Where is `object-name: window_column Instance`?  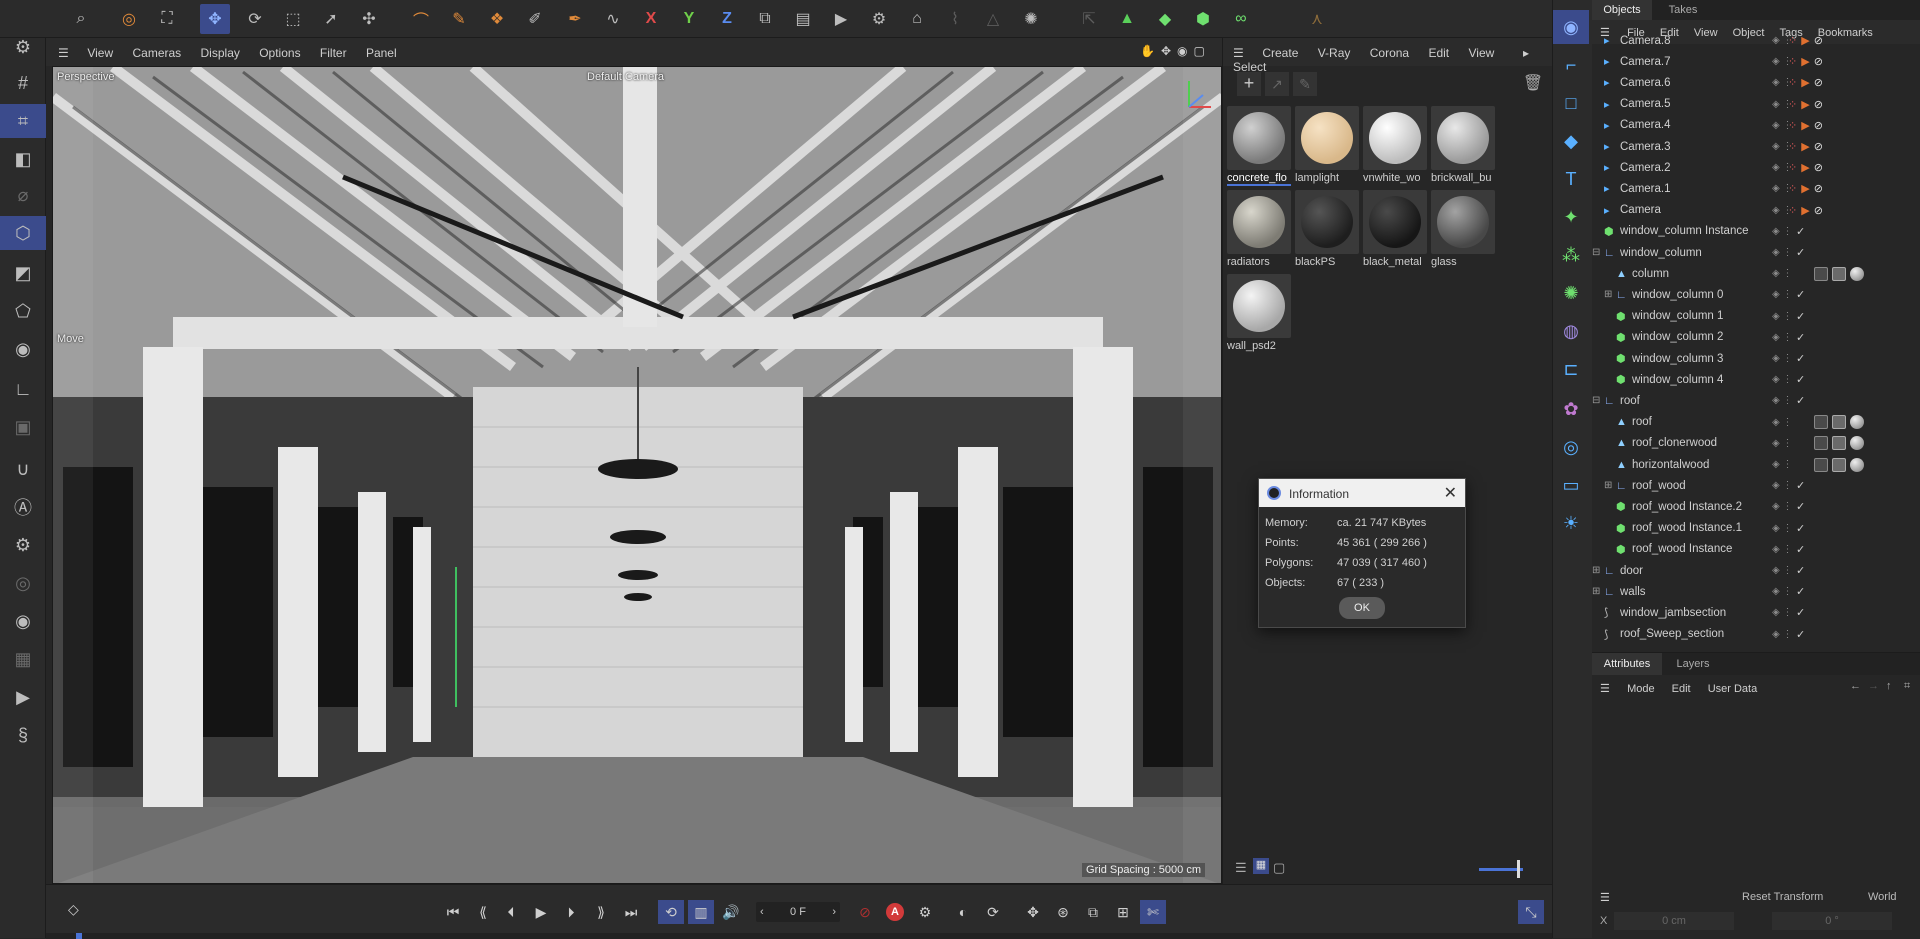 object-name: window_column Instance is located at coordinates (1684, 231).